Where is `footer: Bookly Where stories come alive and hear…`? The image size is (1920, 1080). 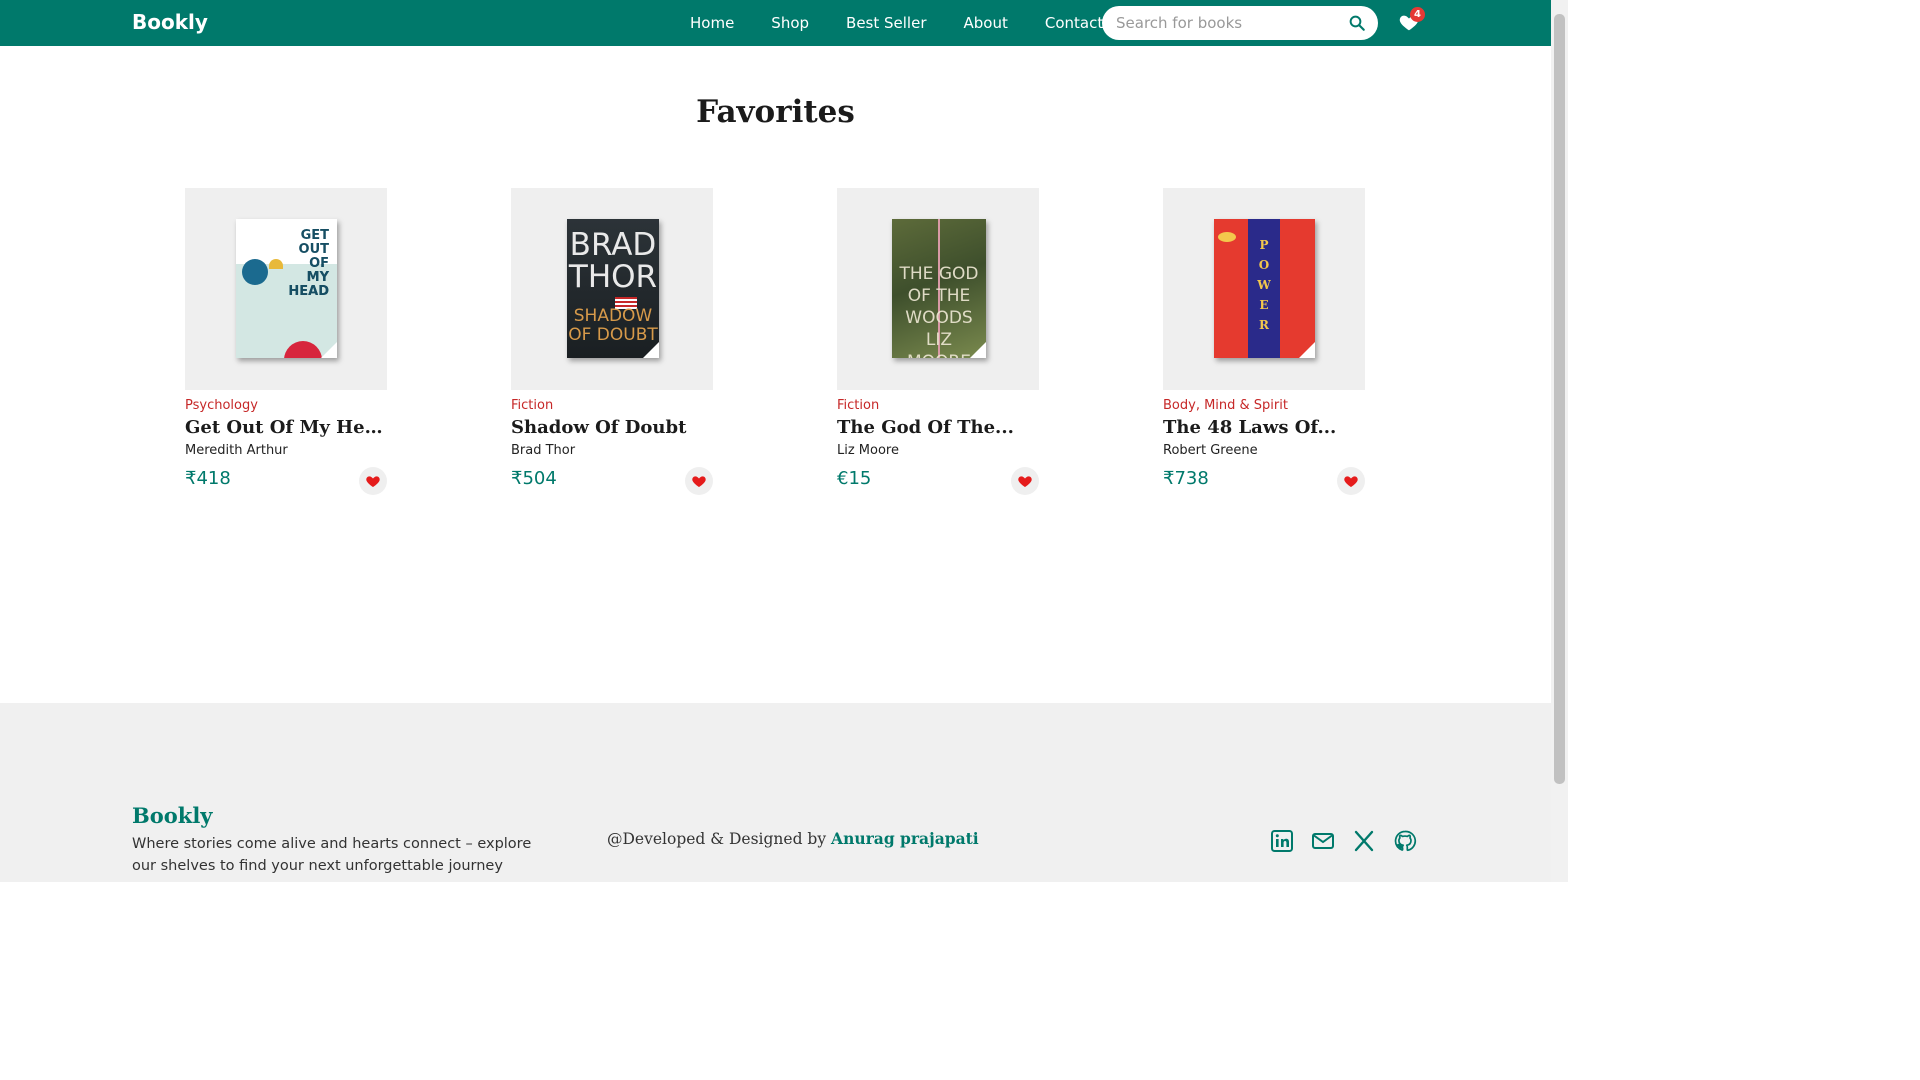
footer: Bookly Where stories come alive and hear… is located at coordinates (775, 792).